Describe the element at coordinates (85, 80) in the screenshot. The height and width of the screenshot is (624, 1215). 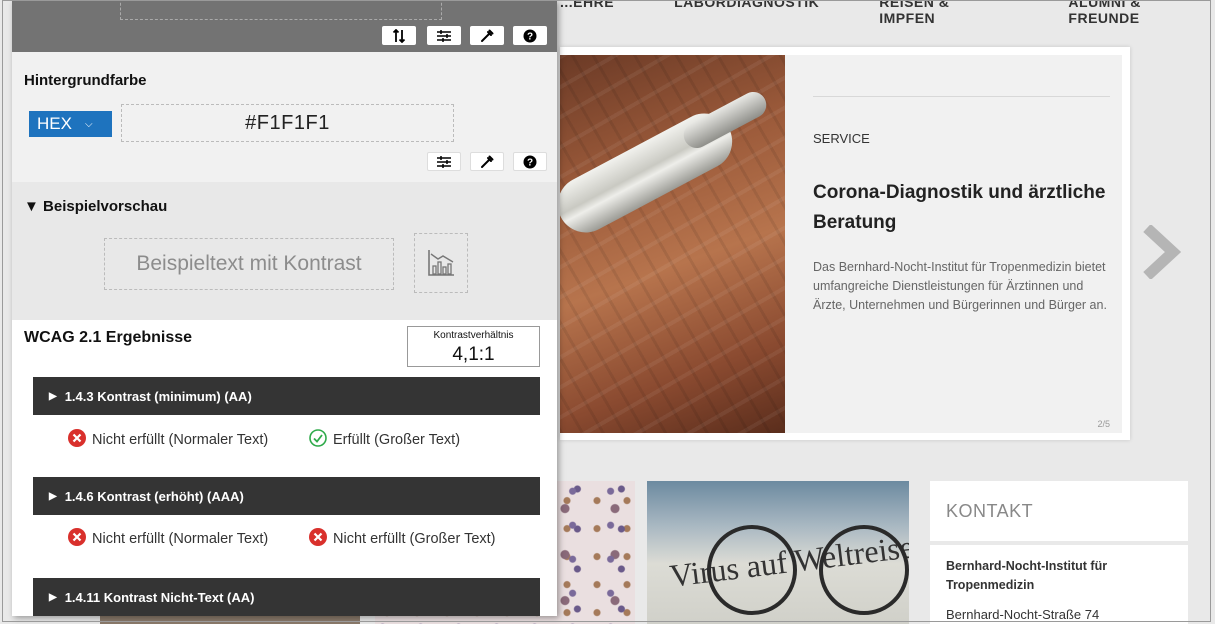
I see `background-color-label: Hintergrundfarbe` at that location.